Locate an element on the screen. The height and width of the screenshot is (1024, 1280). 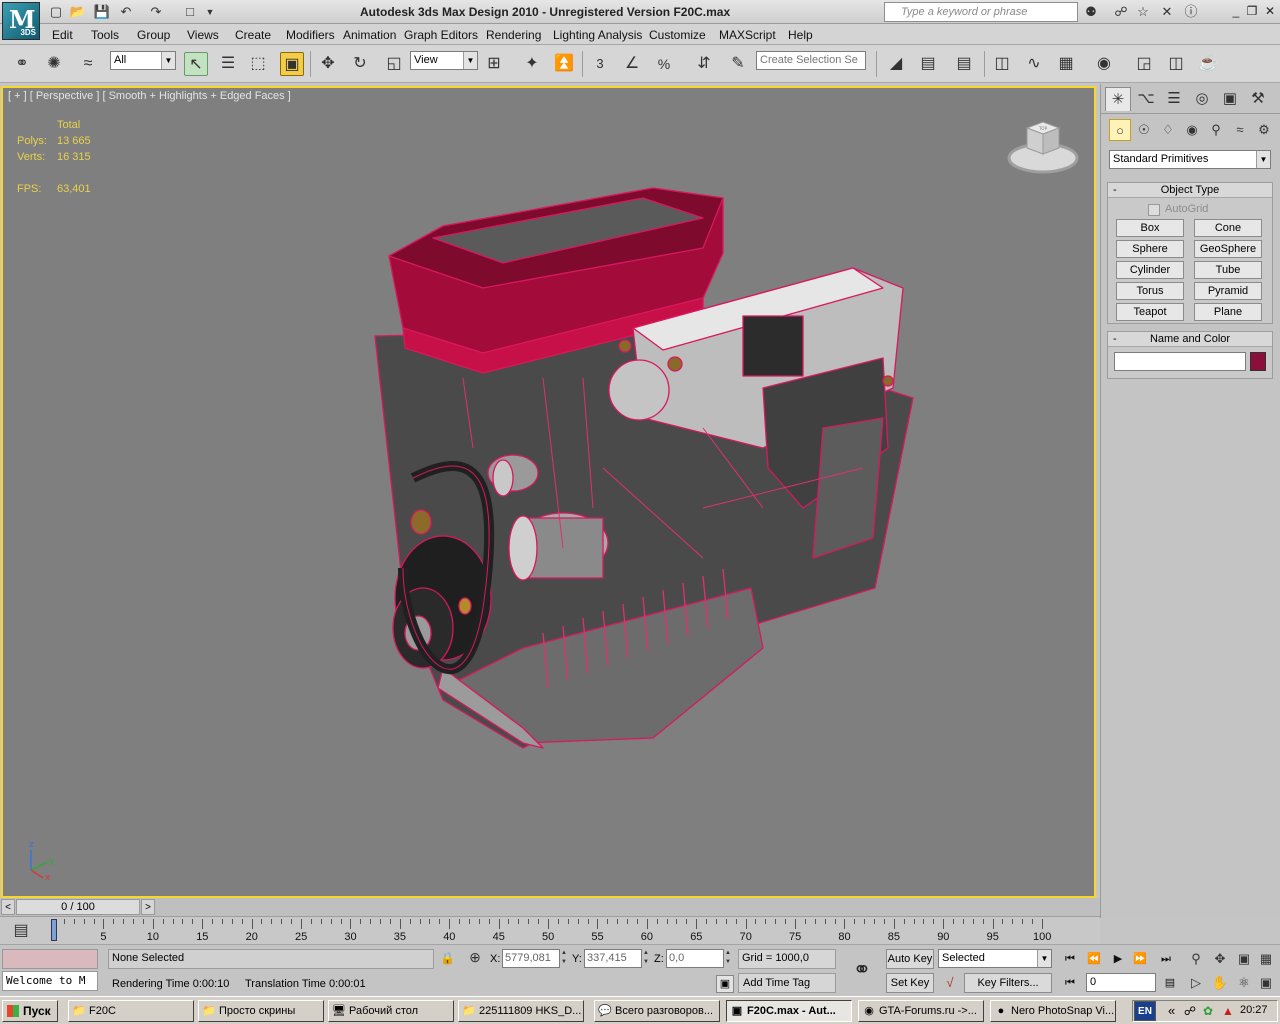
project-icon: □ is located at coordinates (190, 12).